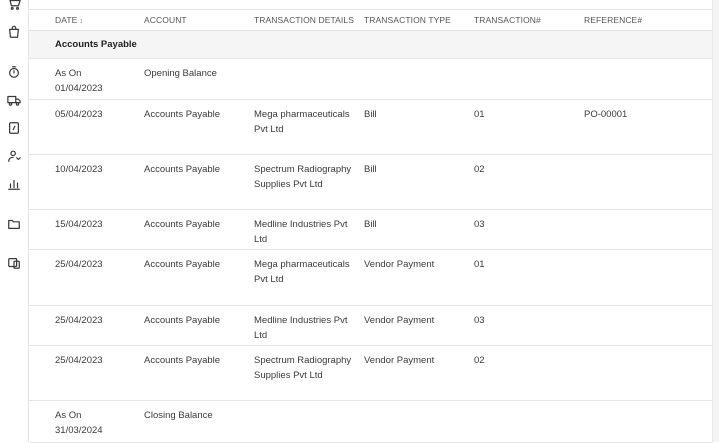  I want to click on column-header-date: DATE ↕, so click(69, 20).